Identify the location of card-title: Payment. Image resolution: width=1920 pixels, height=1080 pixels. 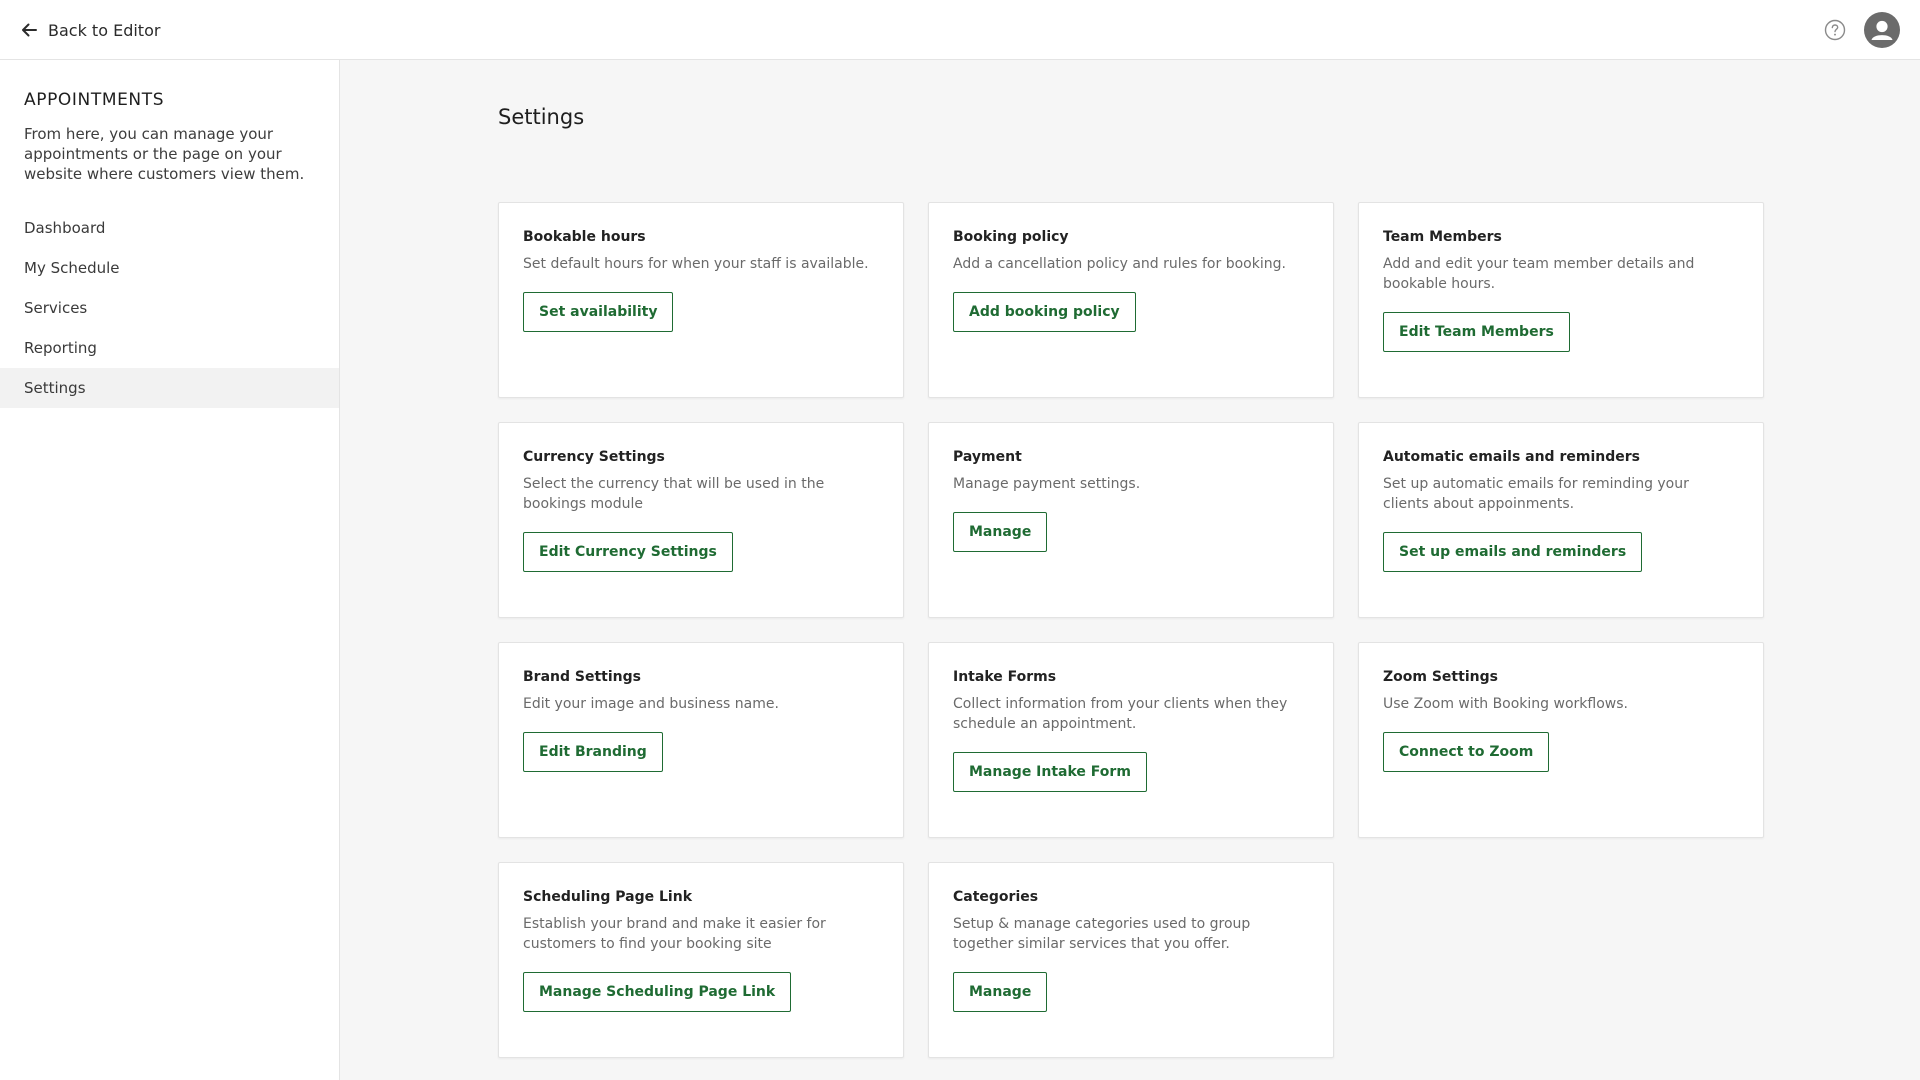
(987, 457).